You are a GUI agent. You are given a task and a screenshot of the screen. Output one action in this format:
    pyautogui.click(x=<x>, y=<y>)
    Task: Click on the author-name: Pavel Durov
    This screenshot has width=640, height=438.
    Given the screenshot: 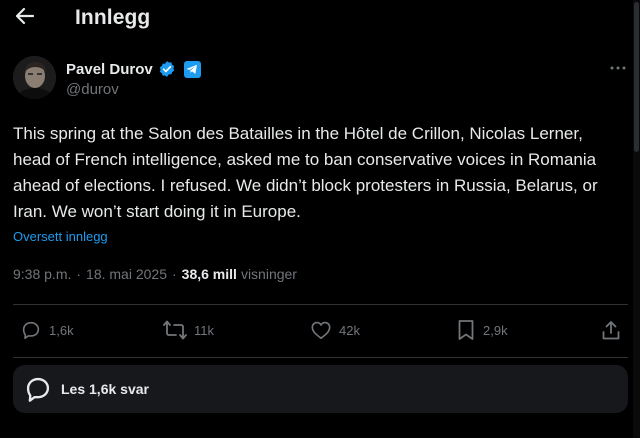 What is the action you would take?
    pyautogui.click(x=109, y=69)
    